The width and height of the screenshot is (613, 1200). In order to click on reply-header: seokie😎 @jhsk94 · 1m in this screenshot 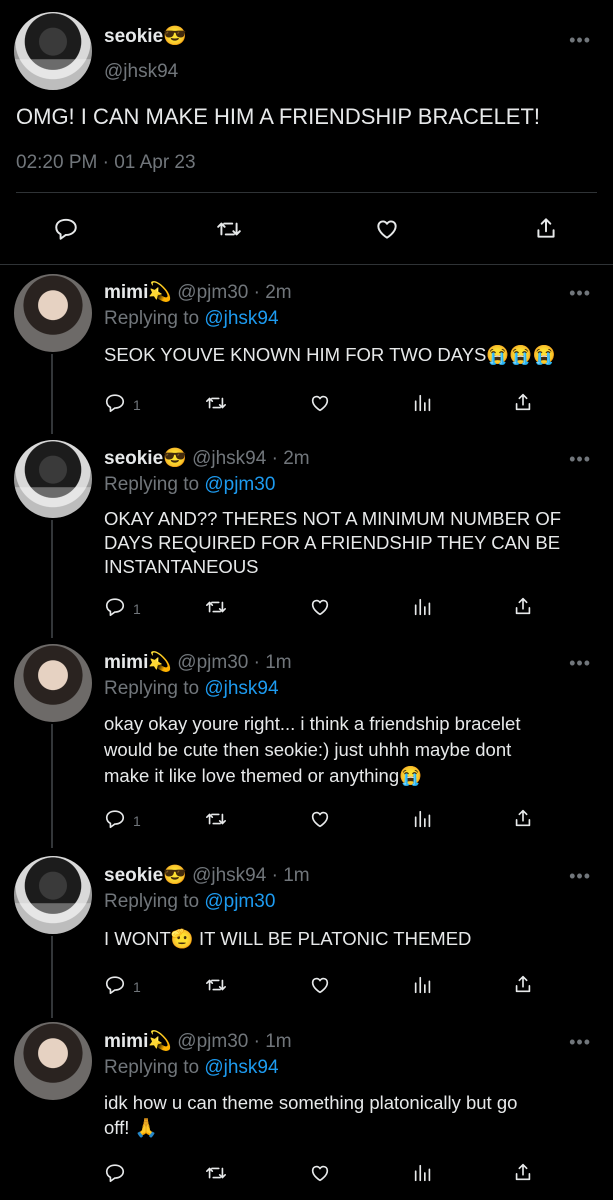, I will do `click(207, 875)`.